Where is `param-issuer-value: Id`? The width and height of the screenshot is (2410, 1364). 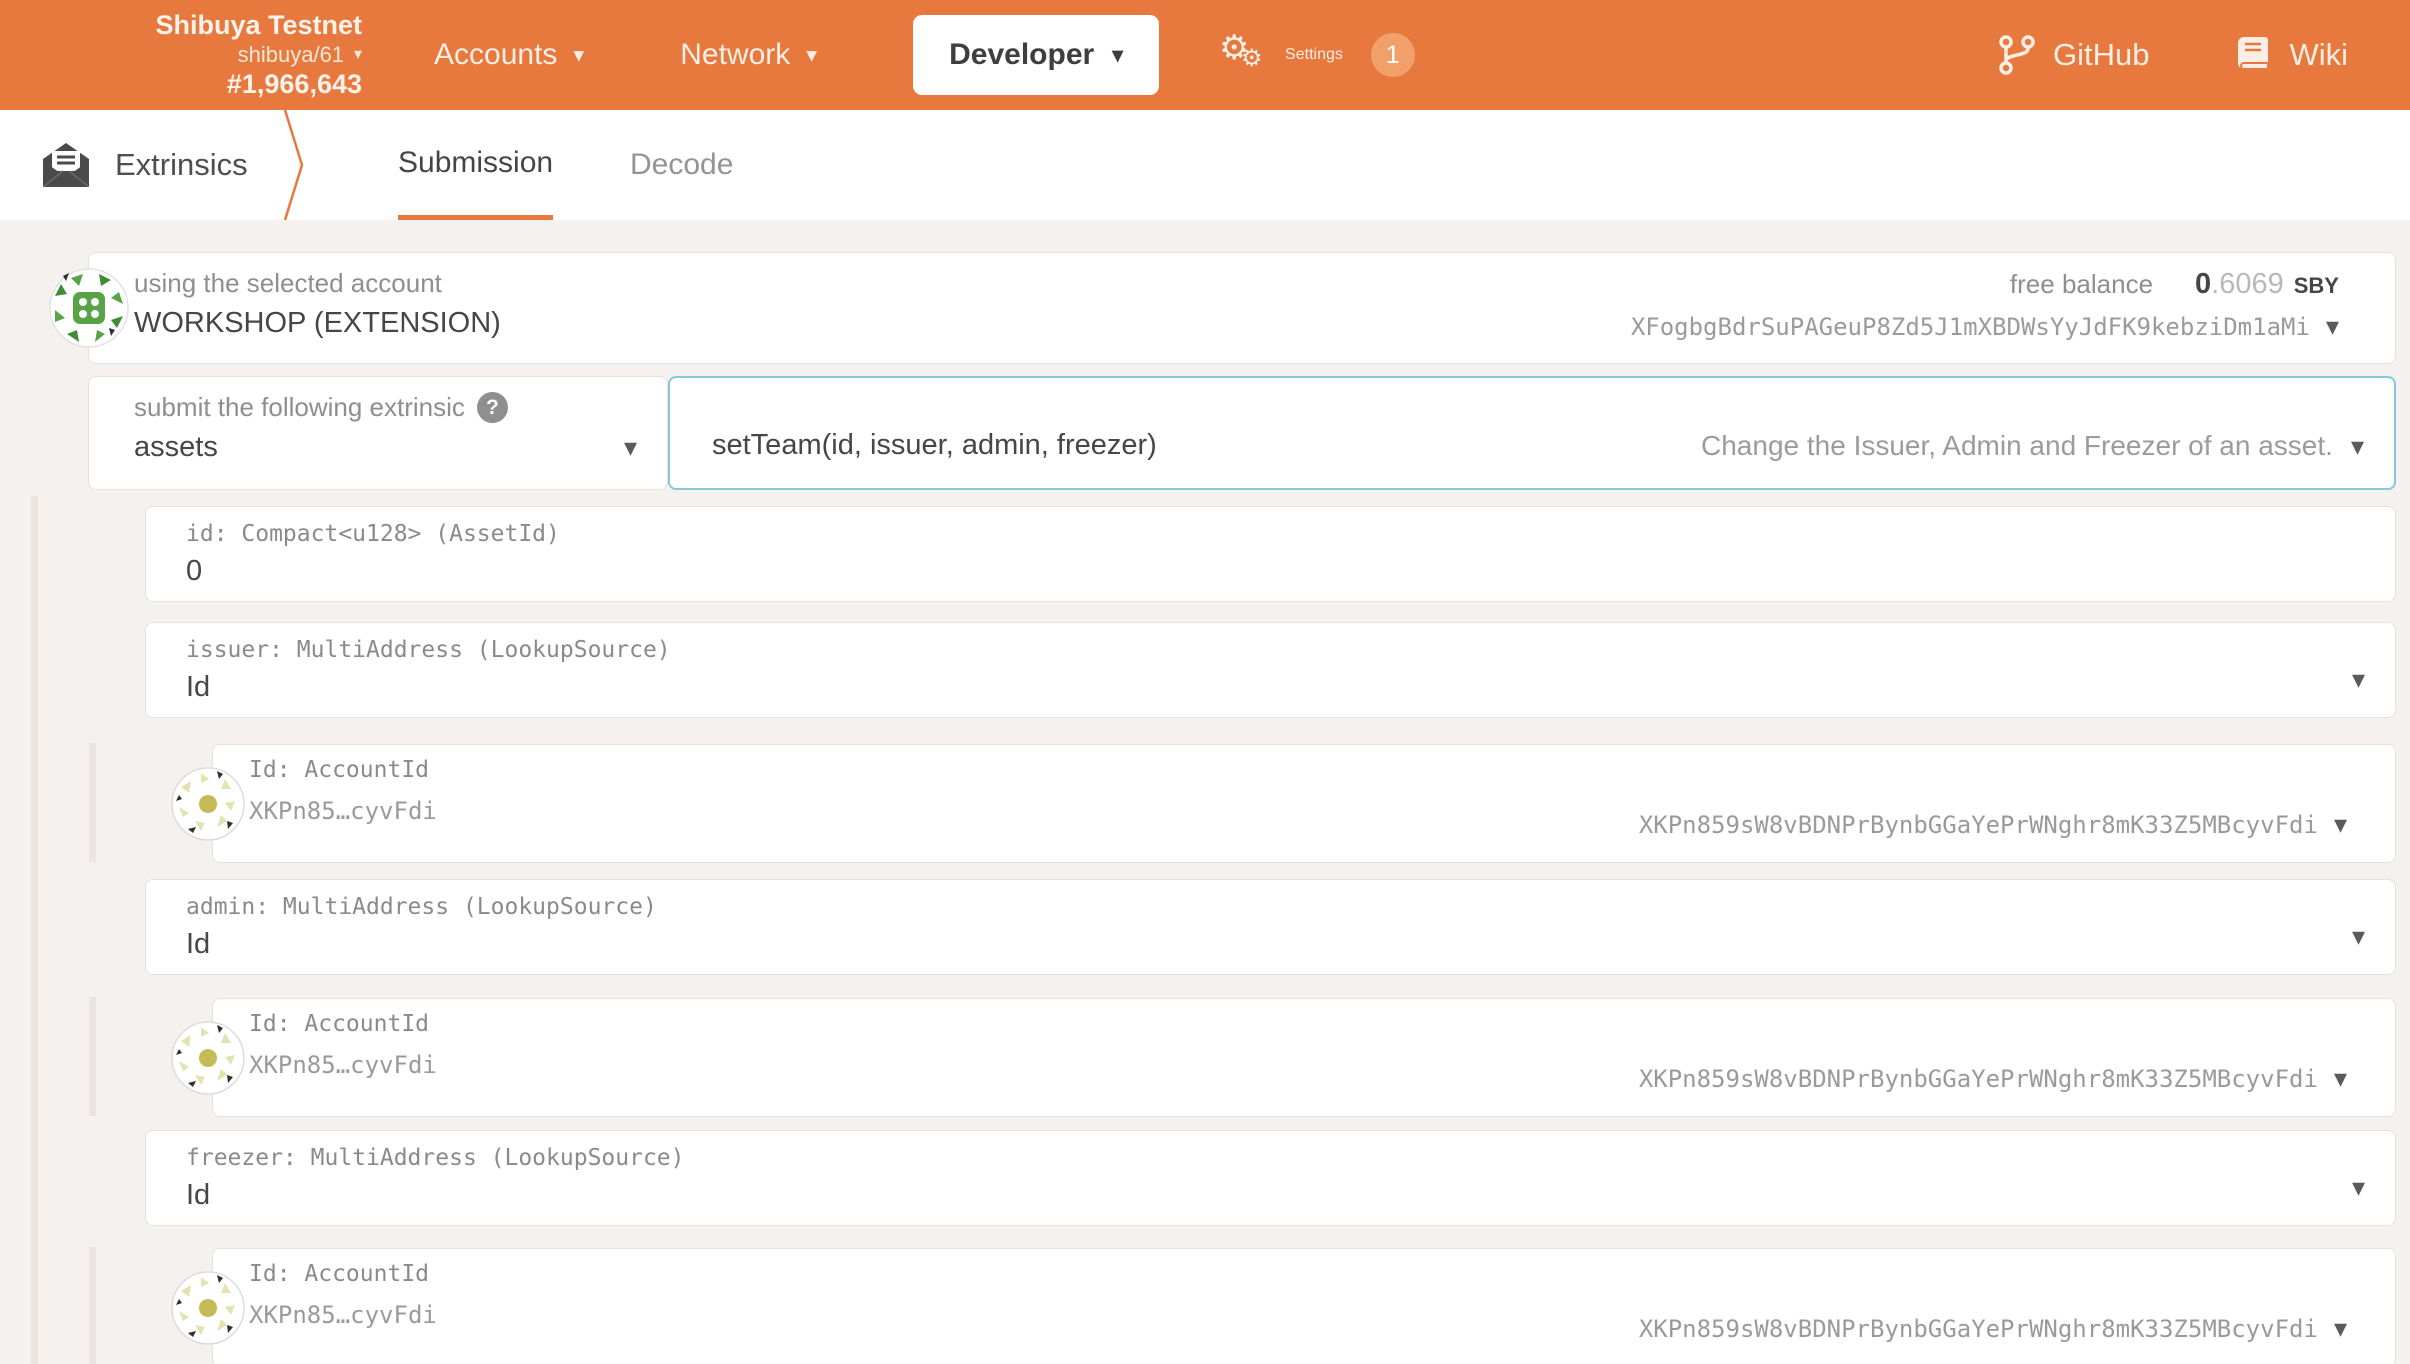
param-issuer-value: Id is located at coordinates (198, 687).